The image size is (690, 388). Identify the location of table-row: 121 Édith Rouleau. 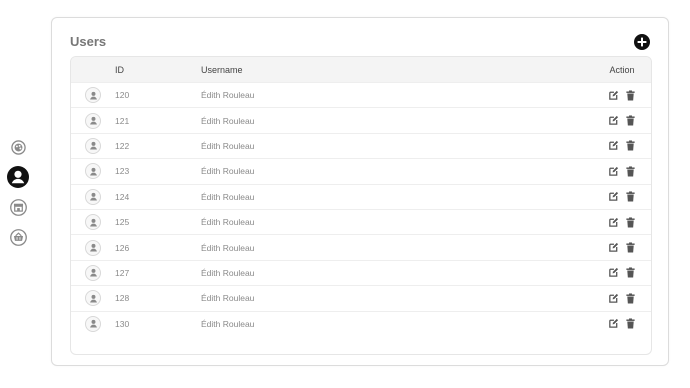
(361, 119).